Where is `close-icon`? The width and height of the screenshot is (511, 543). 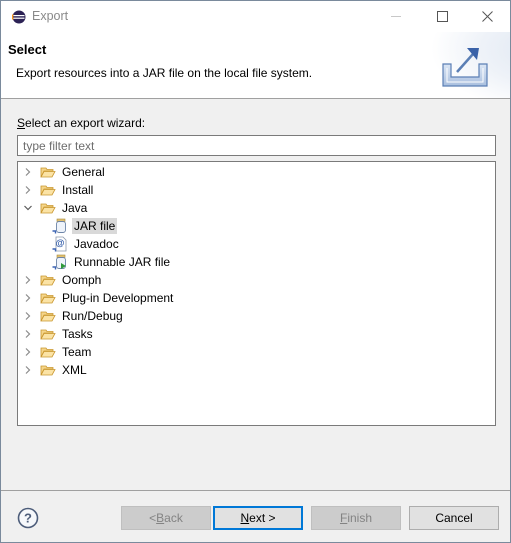 close-icon is located at coordinates (487, 16).